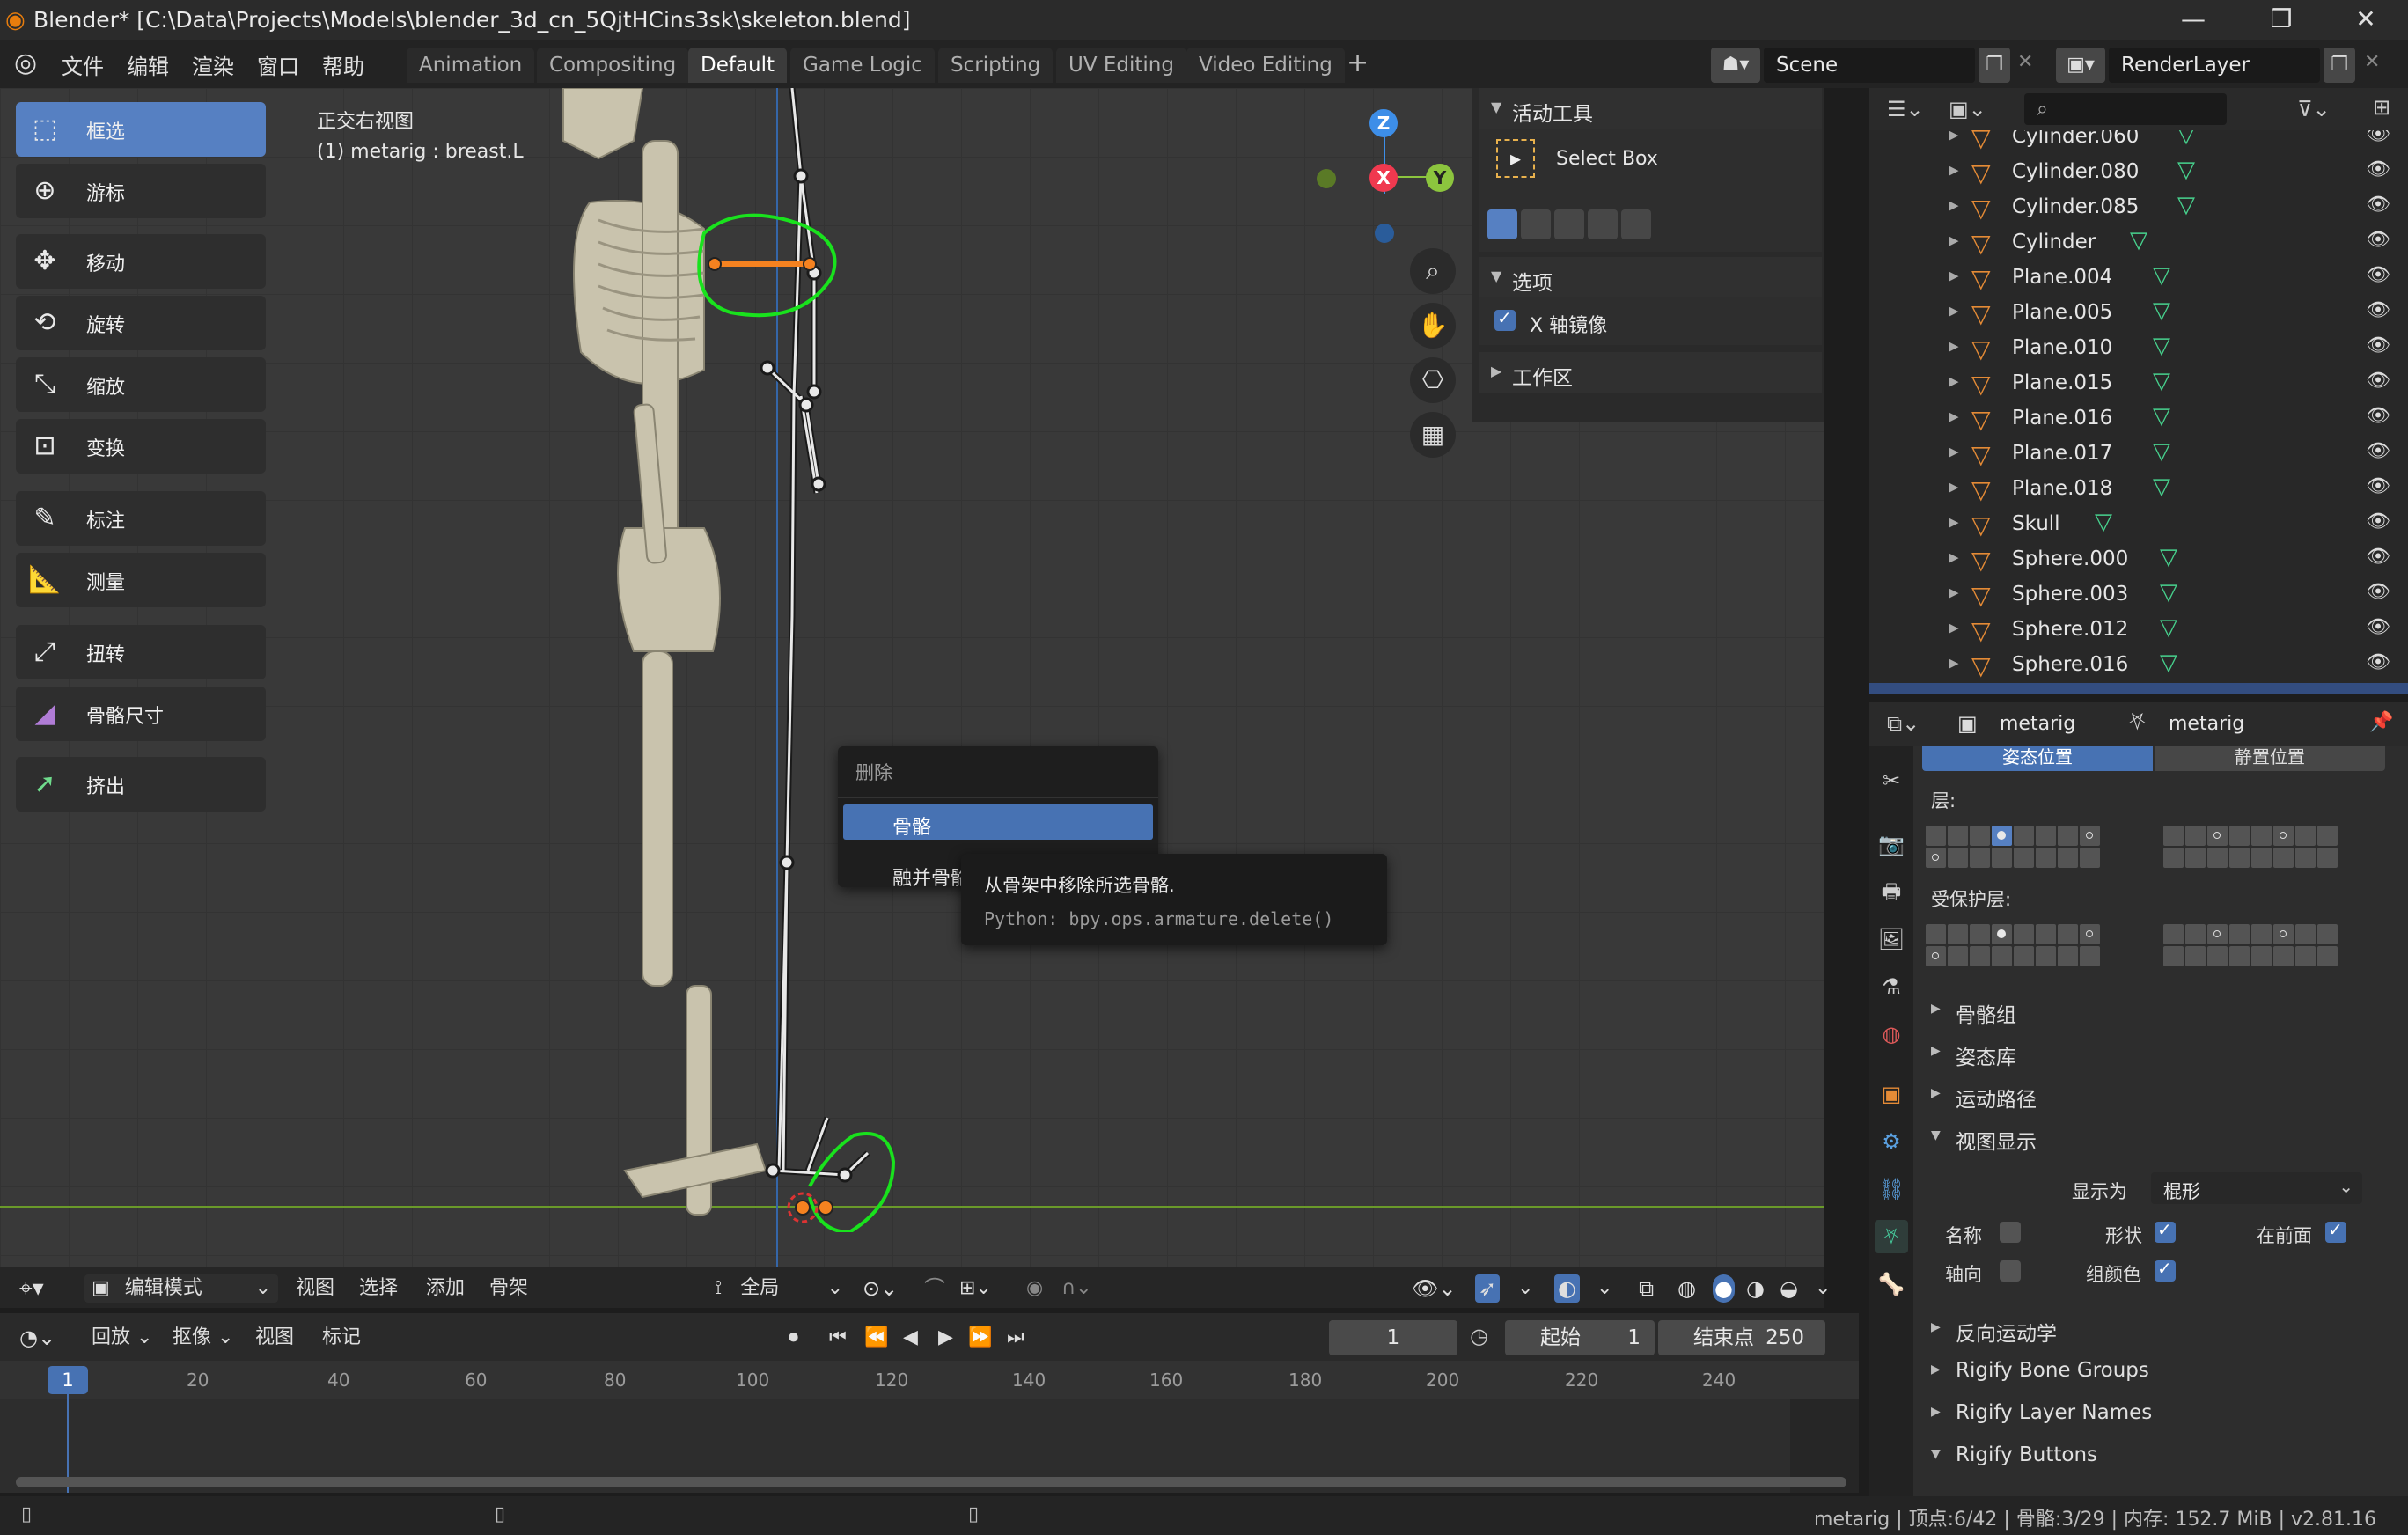 Image resolution: width=2408 pixels, height=1535 pixels. Describe the element at coordinates (2155, 1095) in the screenshot. I see `section-motion-paths: ▶ 运动路径` at that location.